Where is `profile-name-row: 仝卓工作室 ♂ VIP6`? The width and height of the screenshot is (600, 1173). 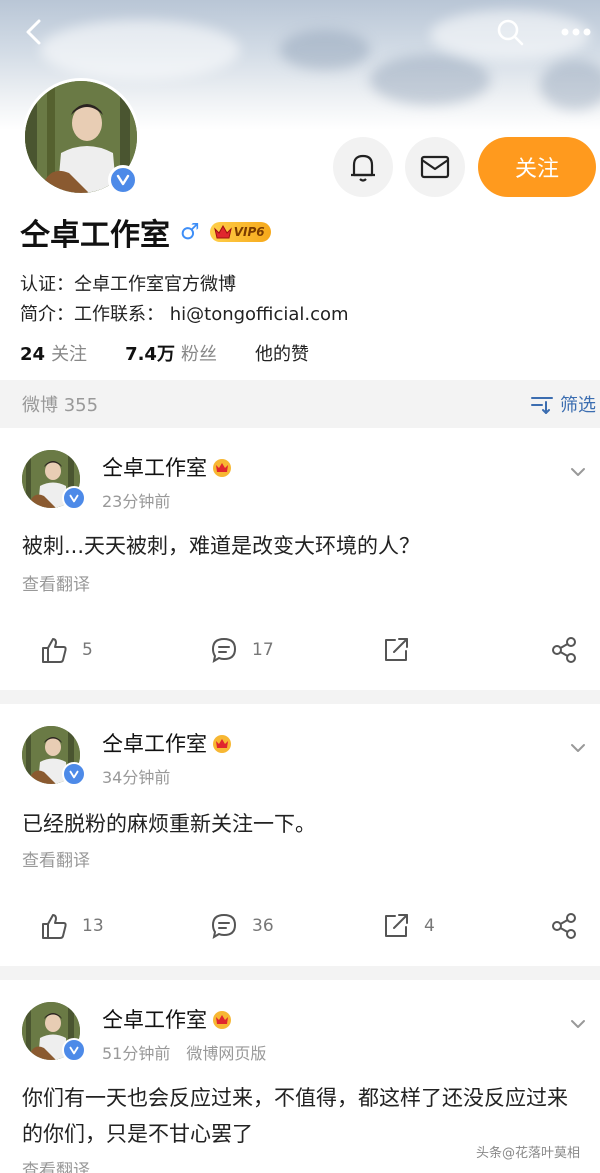
profile-name-row: 仝卓工作室 ♂ VIP6 is located at coordinates (145, 232).